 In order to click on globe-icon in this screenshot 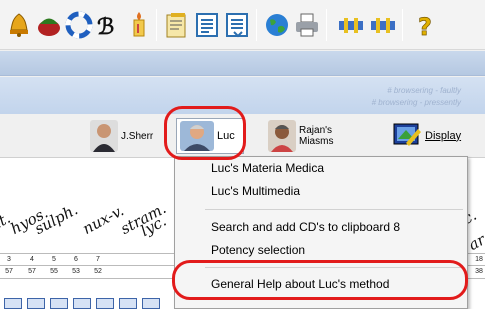, I will do `click(277, 25)`.